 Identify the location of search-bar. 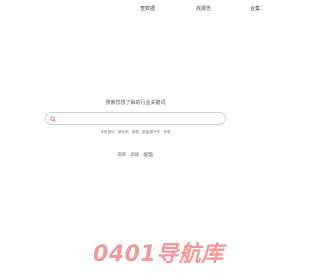
(135, 118).